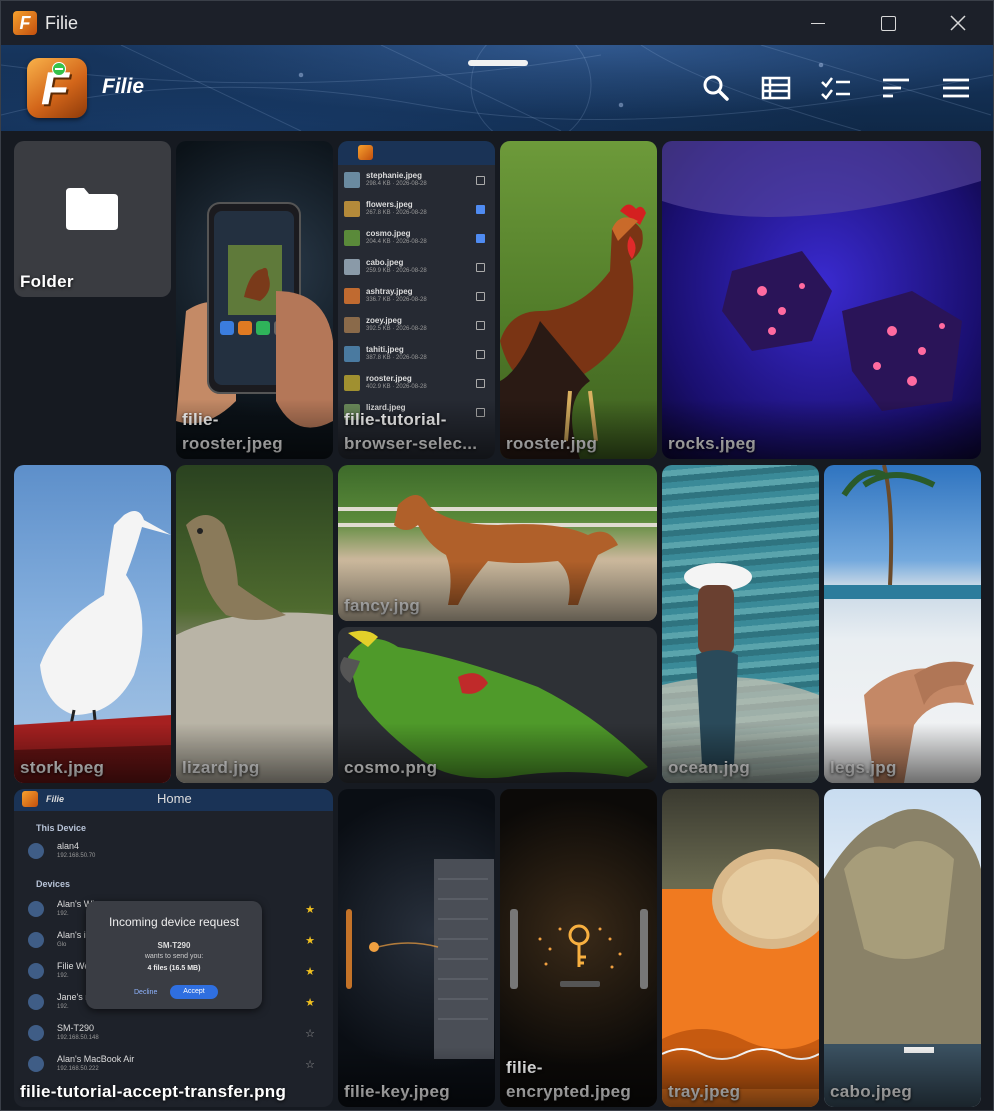 This screenshot has width=994, height=1111. I want to click on search-button, so click(716, 88).